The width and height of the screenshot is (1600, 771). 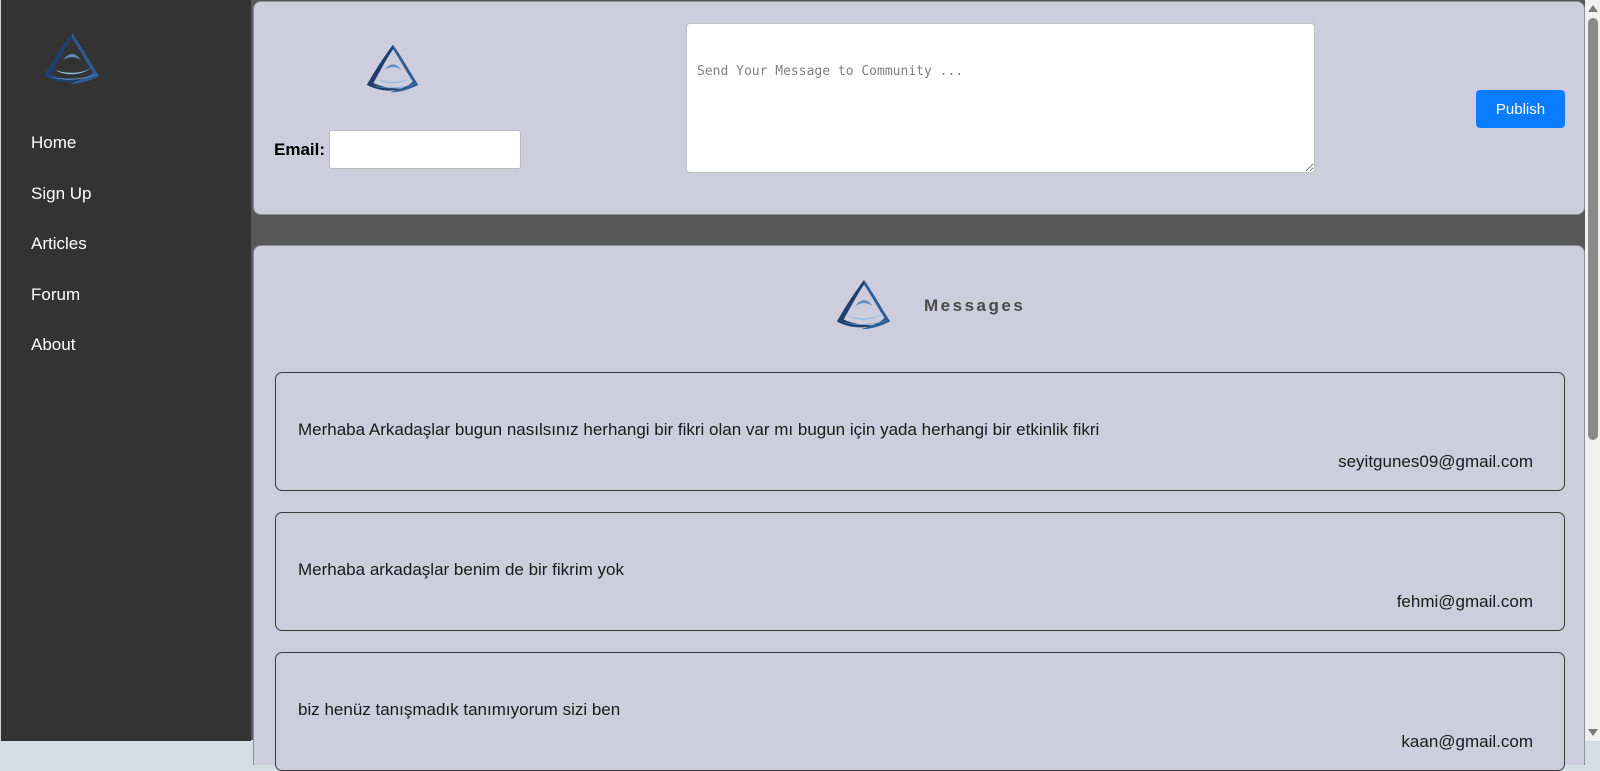 I want to click on vertical-scrollbar, so click(x=1592, y=370).